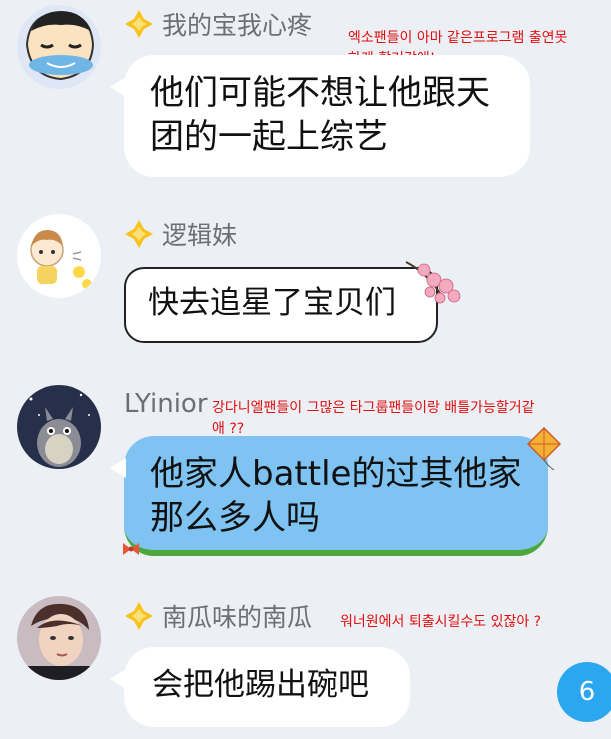 The height and width of the screenshot is (739, 611). What do you see at coordinates (320, 93) in the screenshot?
I see `message-text: 他们可能不想让他跟天` at bounding box center [320, 93].